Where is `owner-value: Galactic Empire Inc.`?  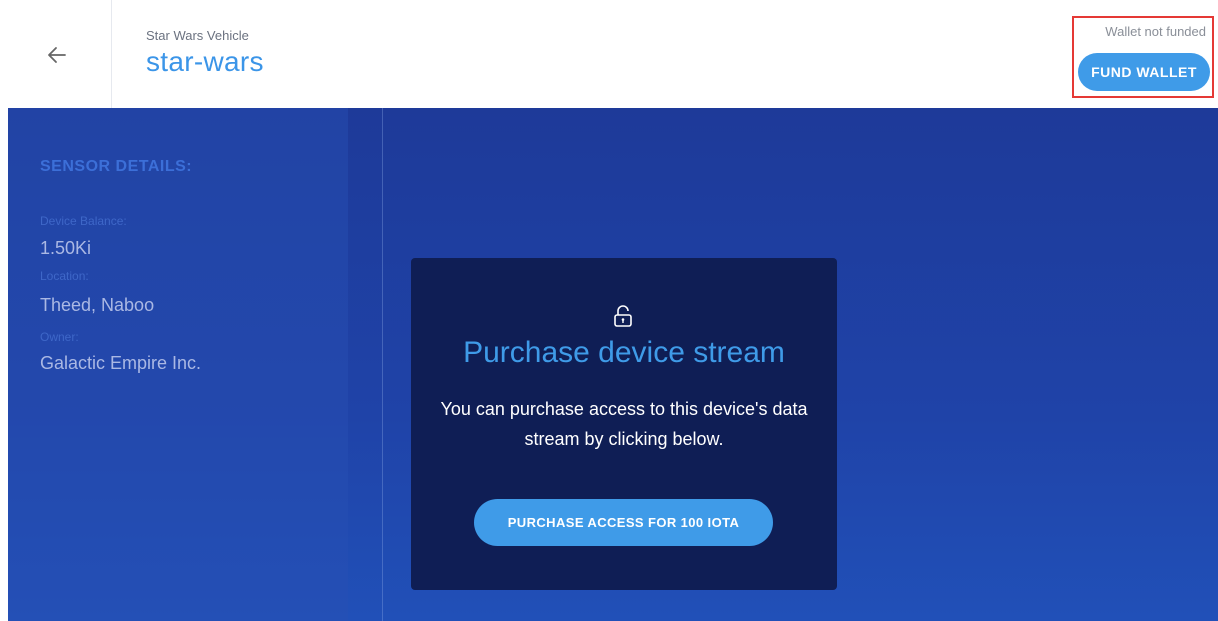 owner-value: Galactic Empire Inc. is located at coordinates (121, 363).